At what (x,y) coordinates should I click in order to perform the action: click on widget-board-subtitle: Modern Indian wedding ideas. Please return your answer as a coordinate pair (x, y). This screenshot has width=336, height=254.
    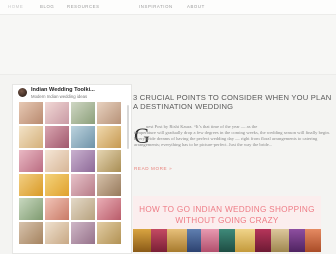
    Looking at the image, I should click on (59, 96).